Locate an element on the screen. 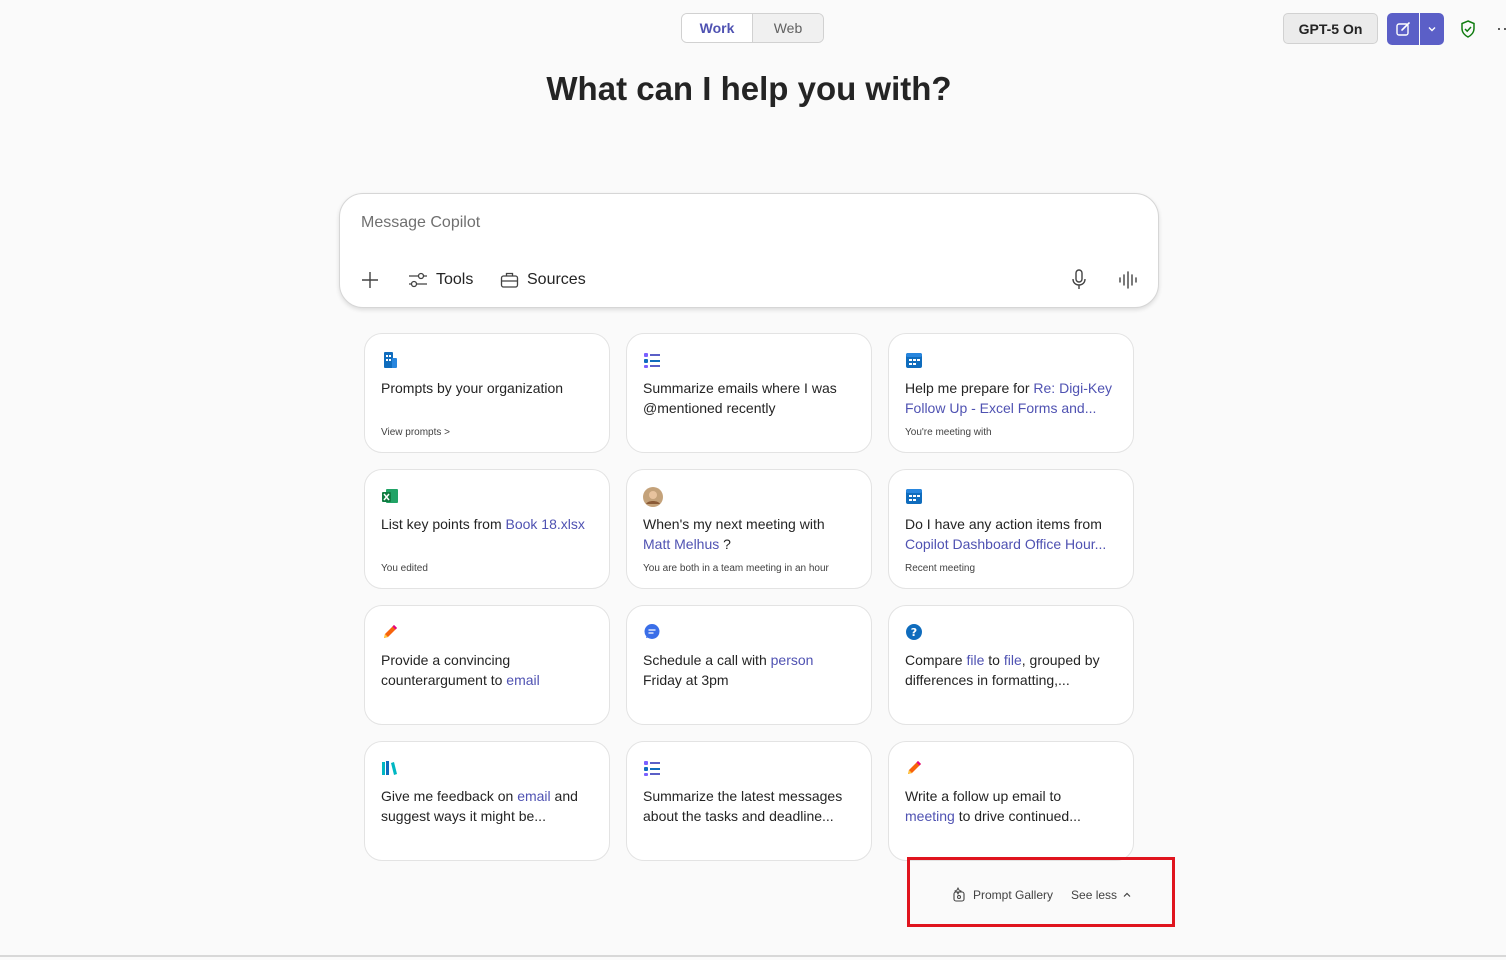 This screenshot has height=960, width=1506. card-text-line2: counterargument to is located at coordinates (444, 680).